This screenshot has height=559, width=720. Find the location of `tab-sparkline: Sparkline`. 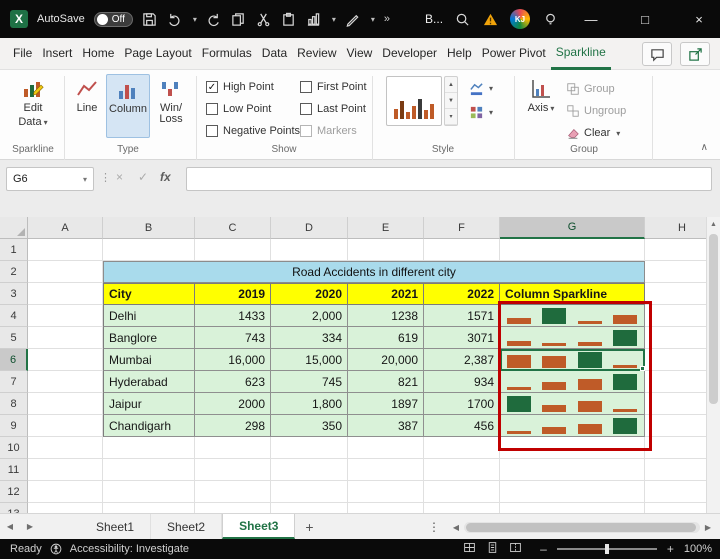

tab-sparkline: Sparkline is located at coordinates (580, 54).